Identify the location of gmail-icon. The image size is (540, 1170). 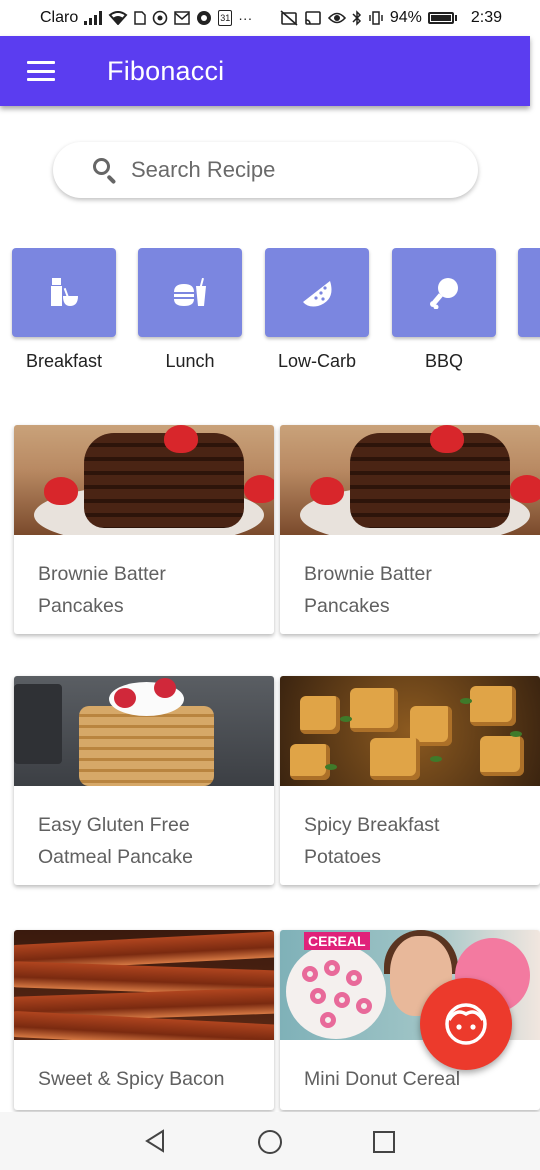
(182, 18).